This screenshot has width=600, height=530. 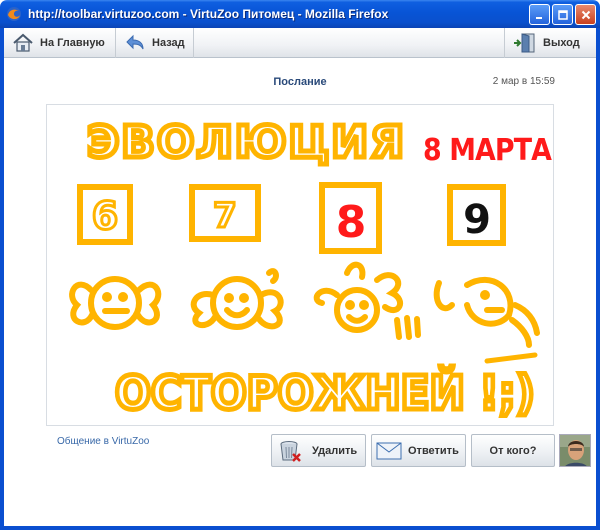 I want to click on number-box-6: 6, so click(x=105, y=214).